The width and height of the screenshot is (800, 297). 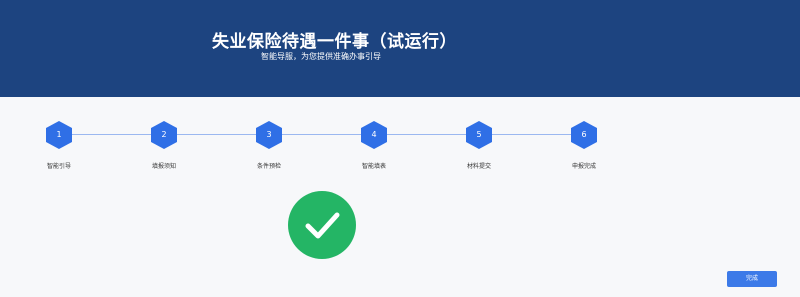 I want to click on step-number-badge: 3, so click(x=269, y=135).